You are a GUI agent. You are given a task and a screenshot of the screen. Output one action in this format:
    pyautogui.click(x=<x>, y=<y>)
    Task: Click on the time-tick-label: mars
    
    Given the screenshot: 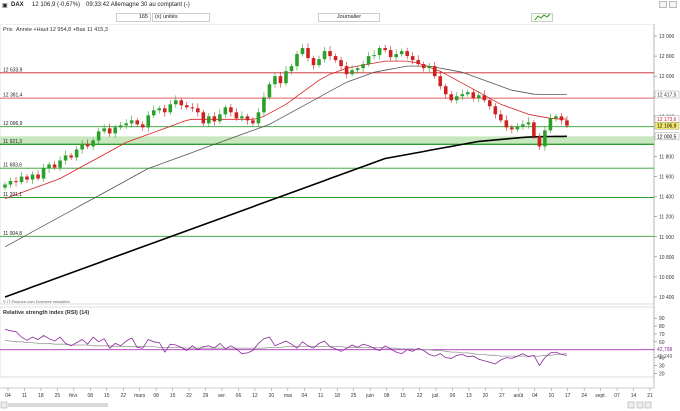 What is the action you would take?
    pyautogui.click(x=140, y=396)
    